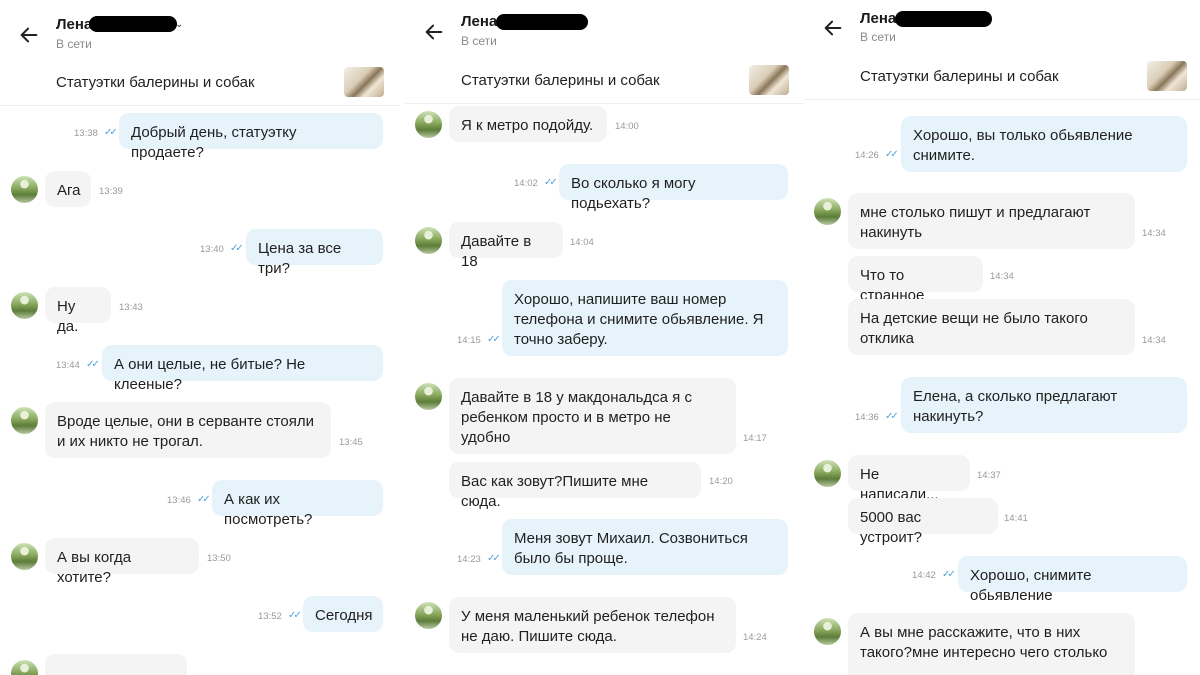 The height and width of the screenshot is (675, 1200). I want to click on message-time: 14:36, so click(867, 417).